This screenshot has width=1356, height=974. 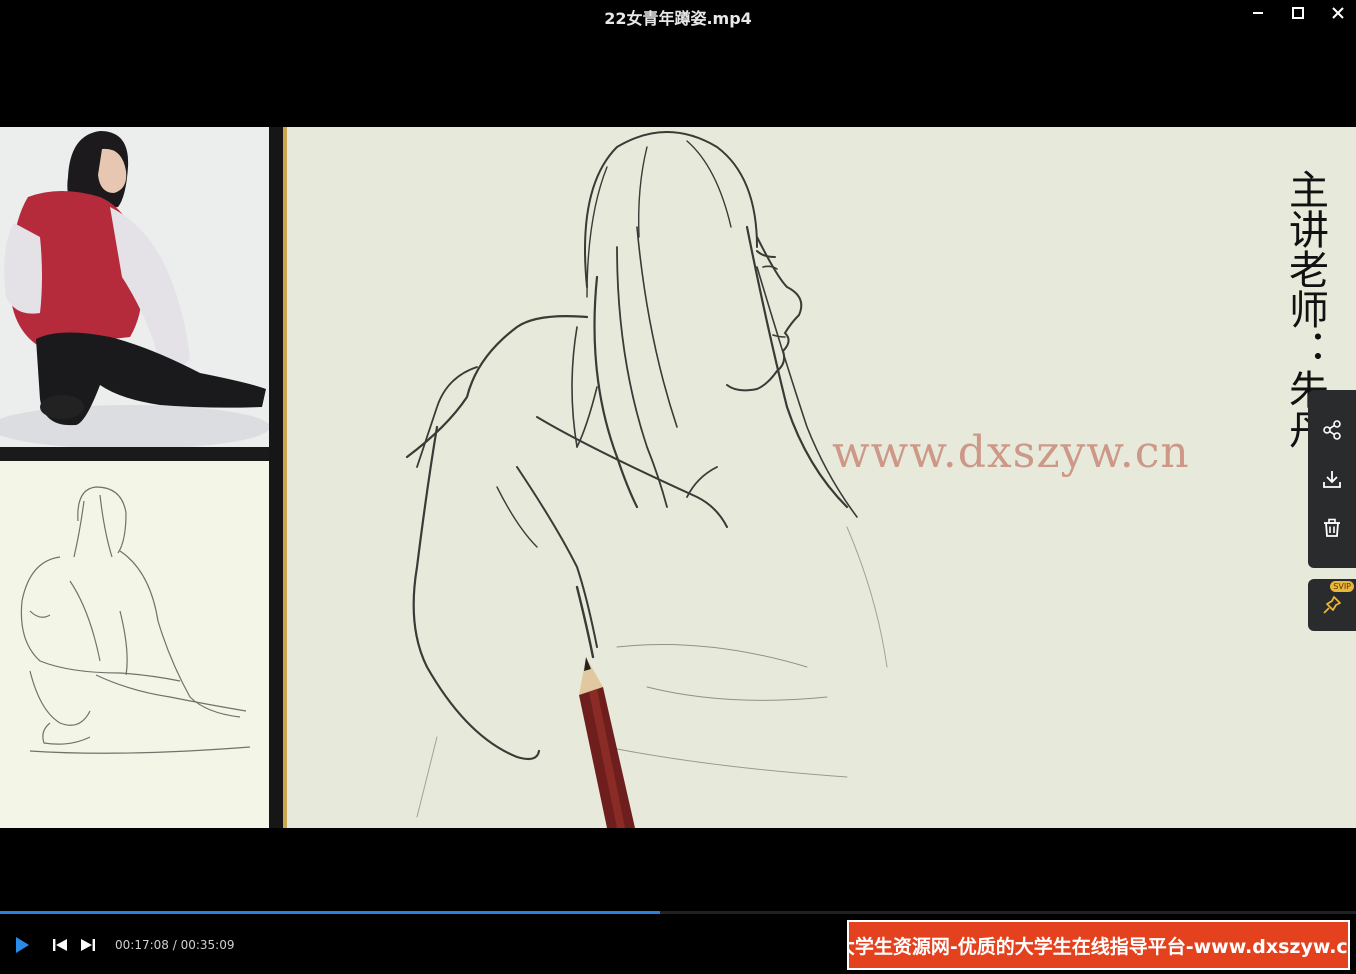 I want to click on maximize-icon, so click(x=1298, y=13).